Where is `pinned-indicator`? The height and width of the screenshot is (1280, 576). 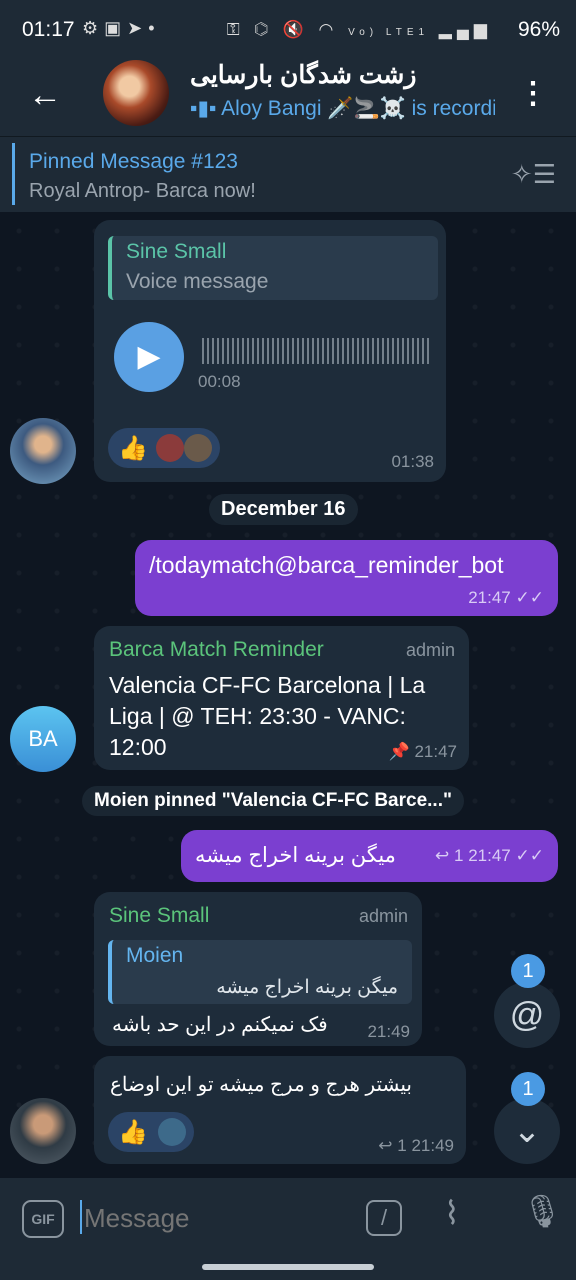 pinned-indicator is located at coordinates (13, 174).